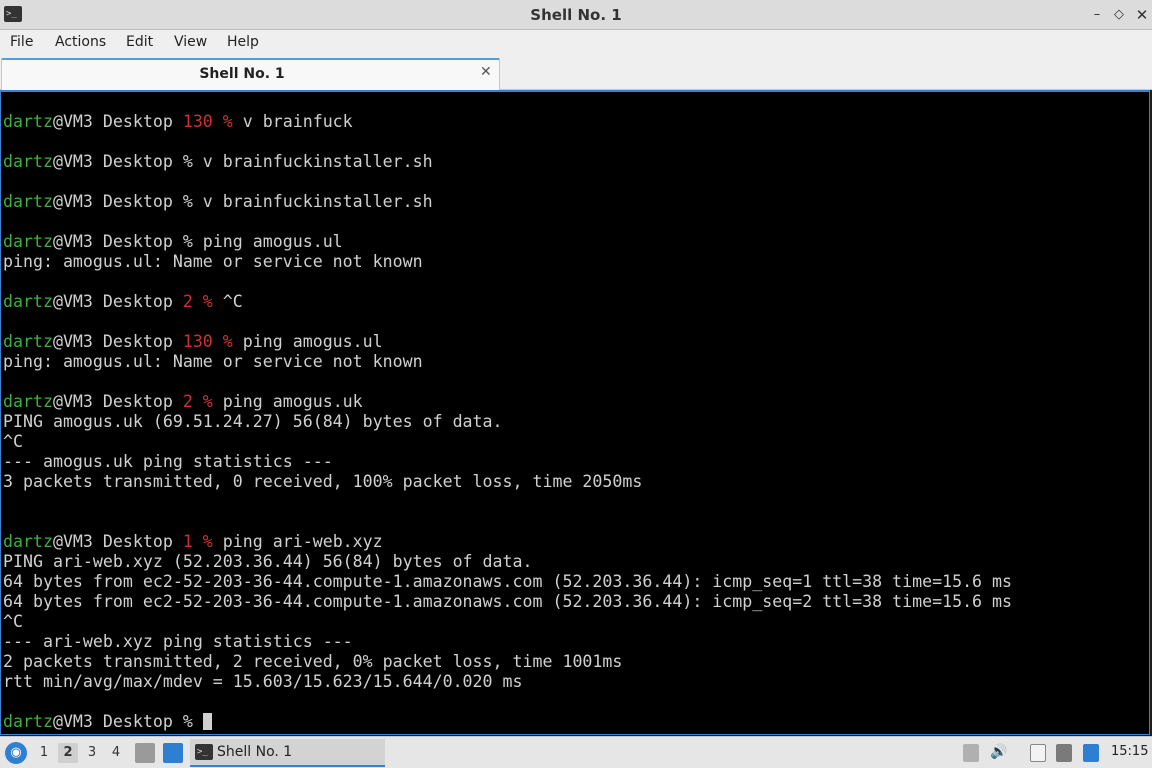  I want to click on tab-close-icon: ✕, so click(486, 72).